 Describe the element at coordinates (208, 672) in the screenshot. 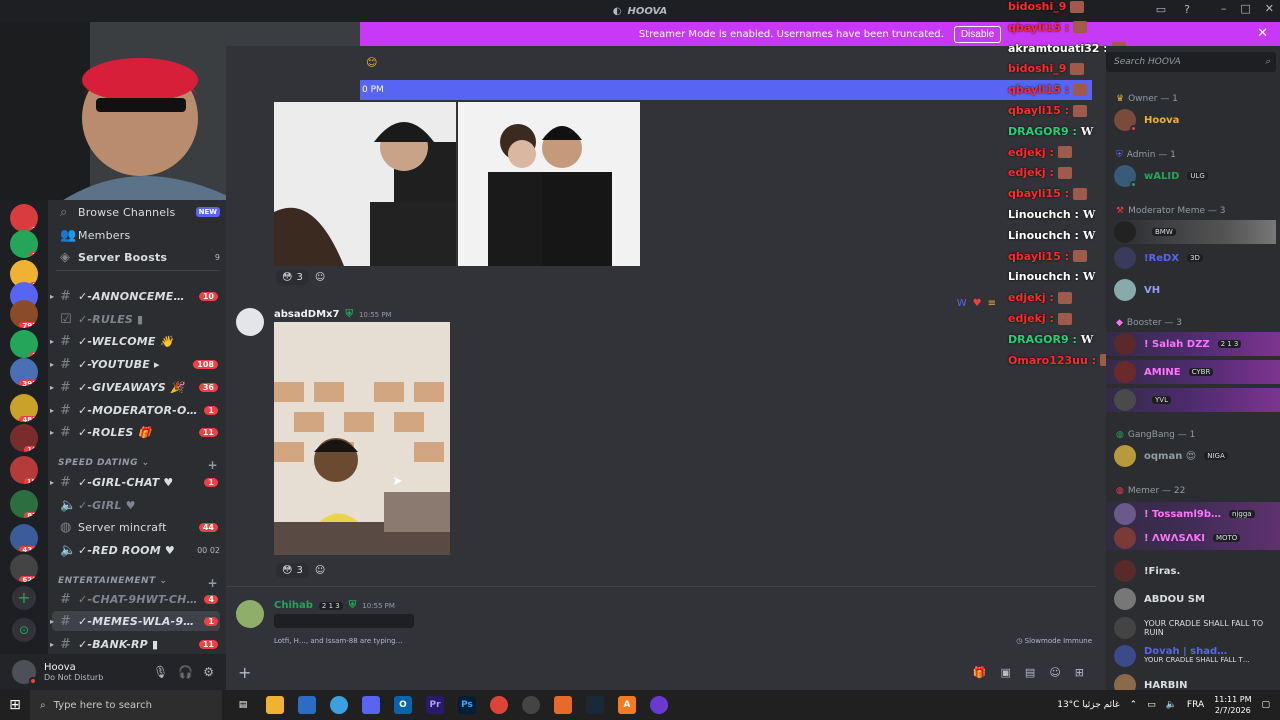

I see `gear-icon: ⚙` at that location.